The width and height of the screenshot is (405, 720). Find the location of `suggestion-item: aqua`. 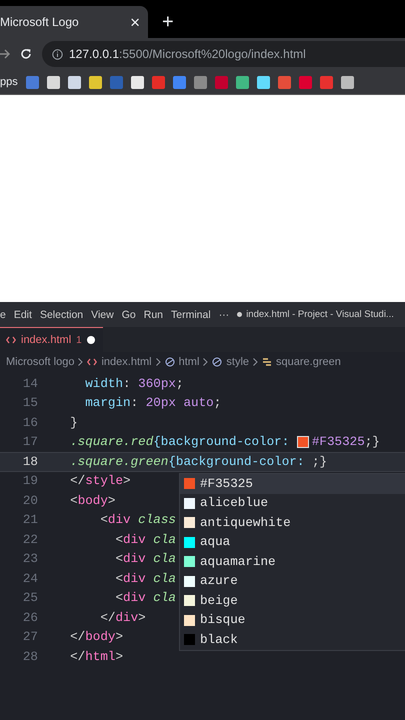

suggestion-item: aqua is located at coordinates (292, 542).